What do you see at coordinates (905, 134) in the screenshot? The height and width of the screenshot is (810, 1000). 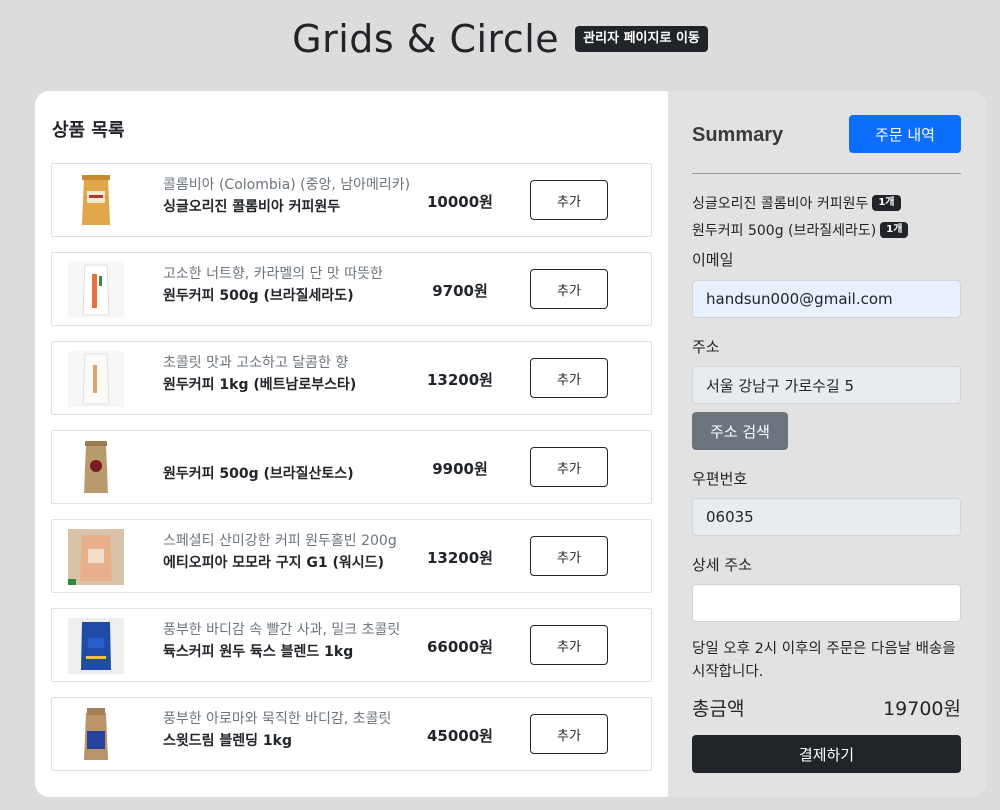 I see `order-history-button: 주문 내역` at bounding box center [905, 134].